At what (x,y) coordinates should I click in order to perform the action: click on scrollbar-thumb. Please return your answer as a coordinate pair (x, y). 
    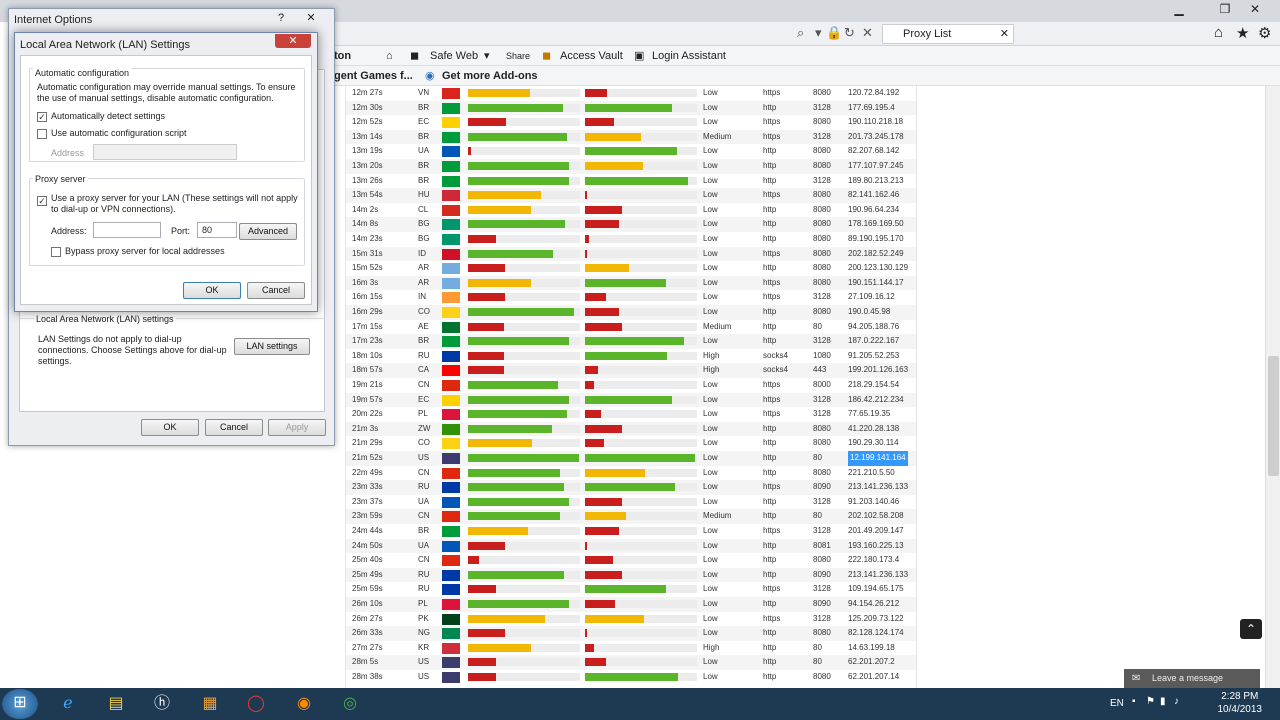
    Looking at the image, I should click on (1273, 416).